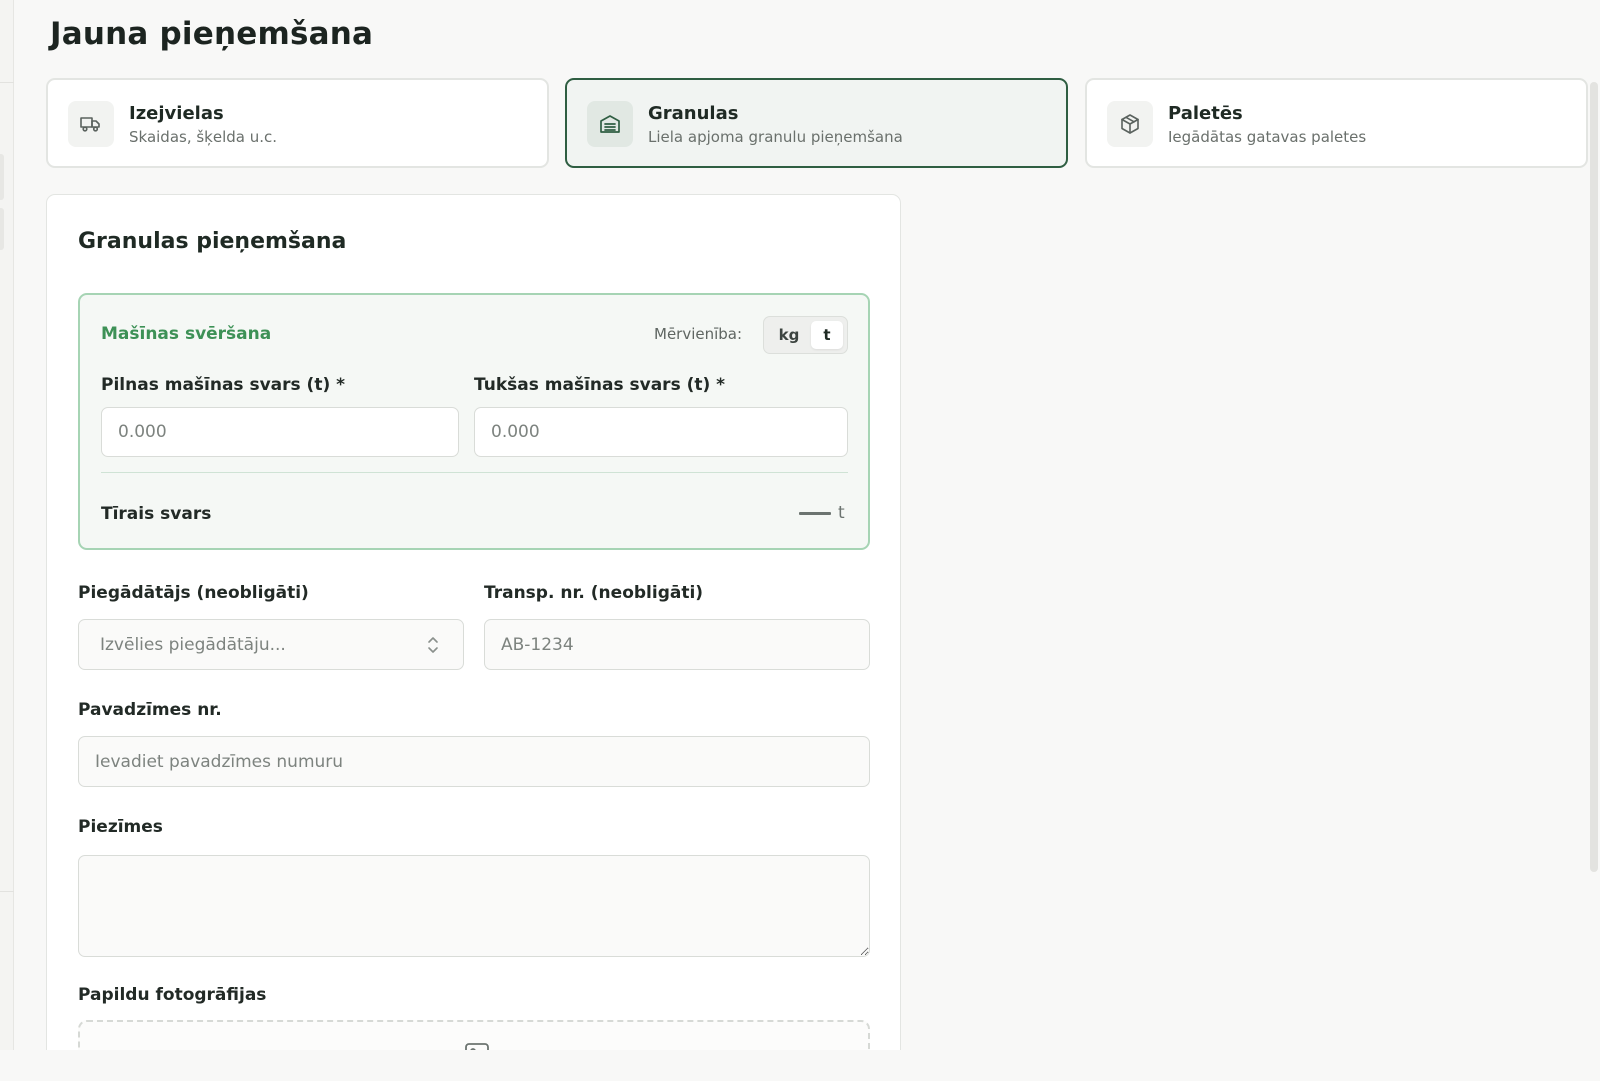 This screenshot has width=1600, height=1081. Describe the element at coordinates (297, 123) in the screenshot. I see `type-card-izejvielas: Izejvielas Skaidas, šķelda u.c.` at that location.